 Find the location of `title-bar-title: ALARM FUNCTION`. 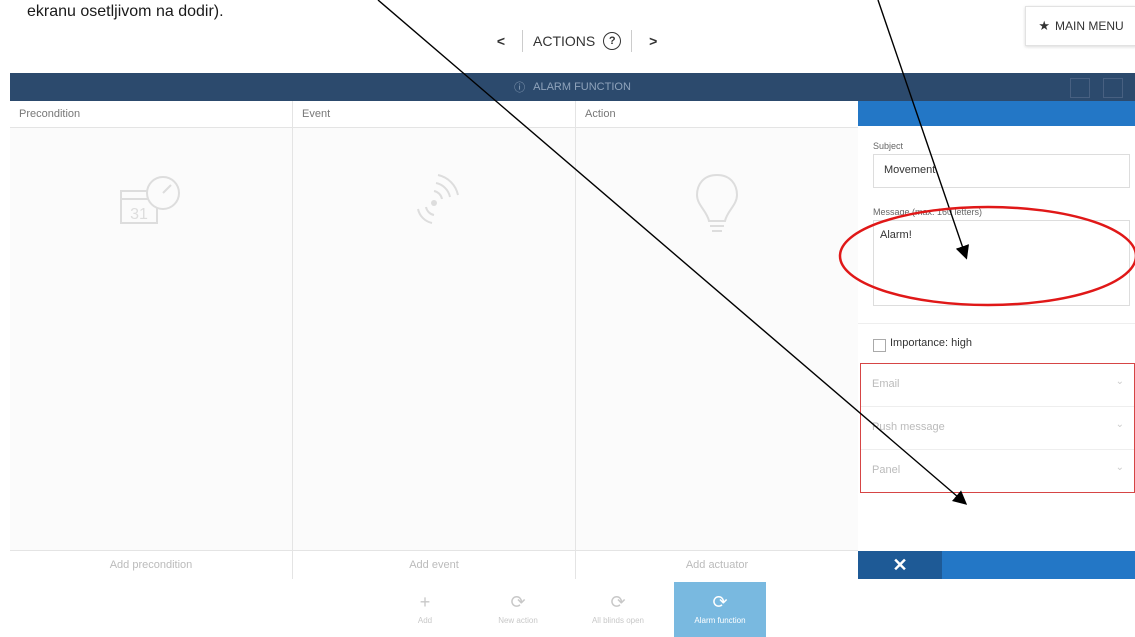

title-bar-title: ALARM FUNCTION is located at coordinates (582, 87).